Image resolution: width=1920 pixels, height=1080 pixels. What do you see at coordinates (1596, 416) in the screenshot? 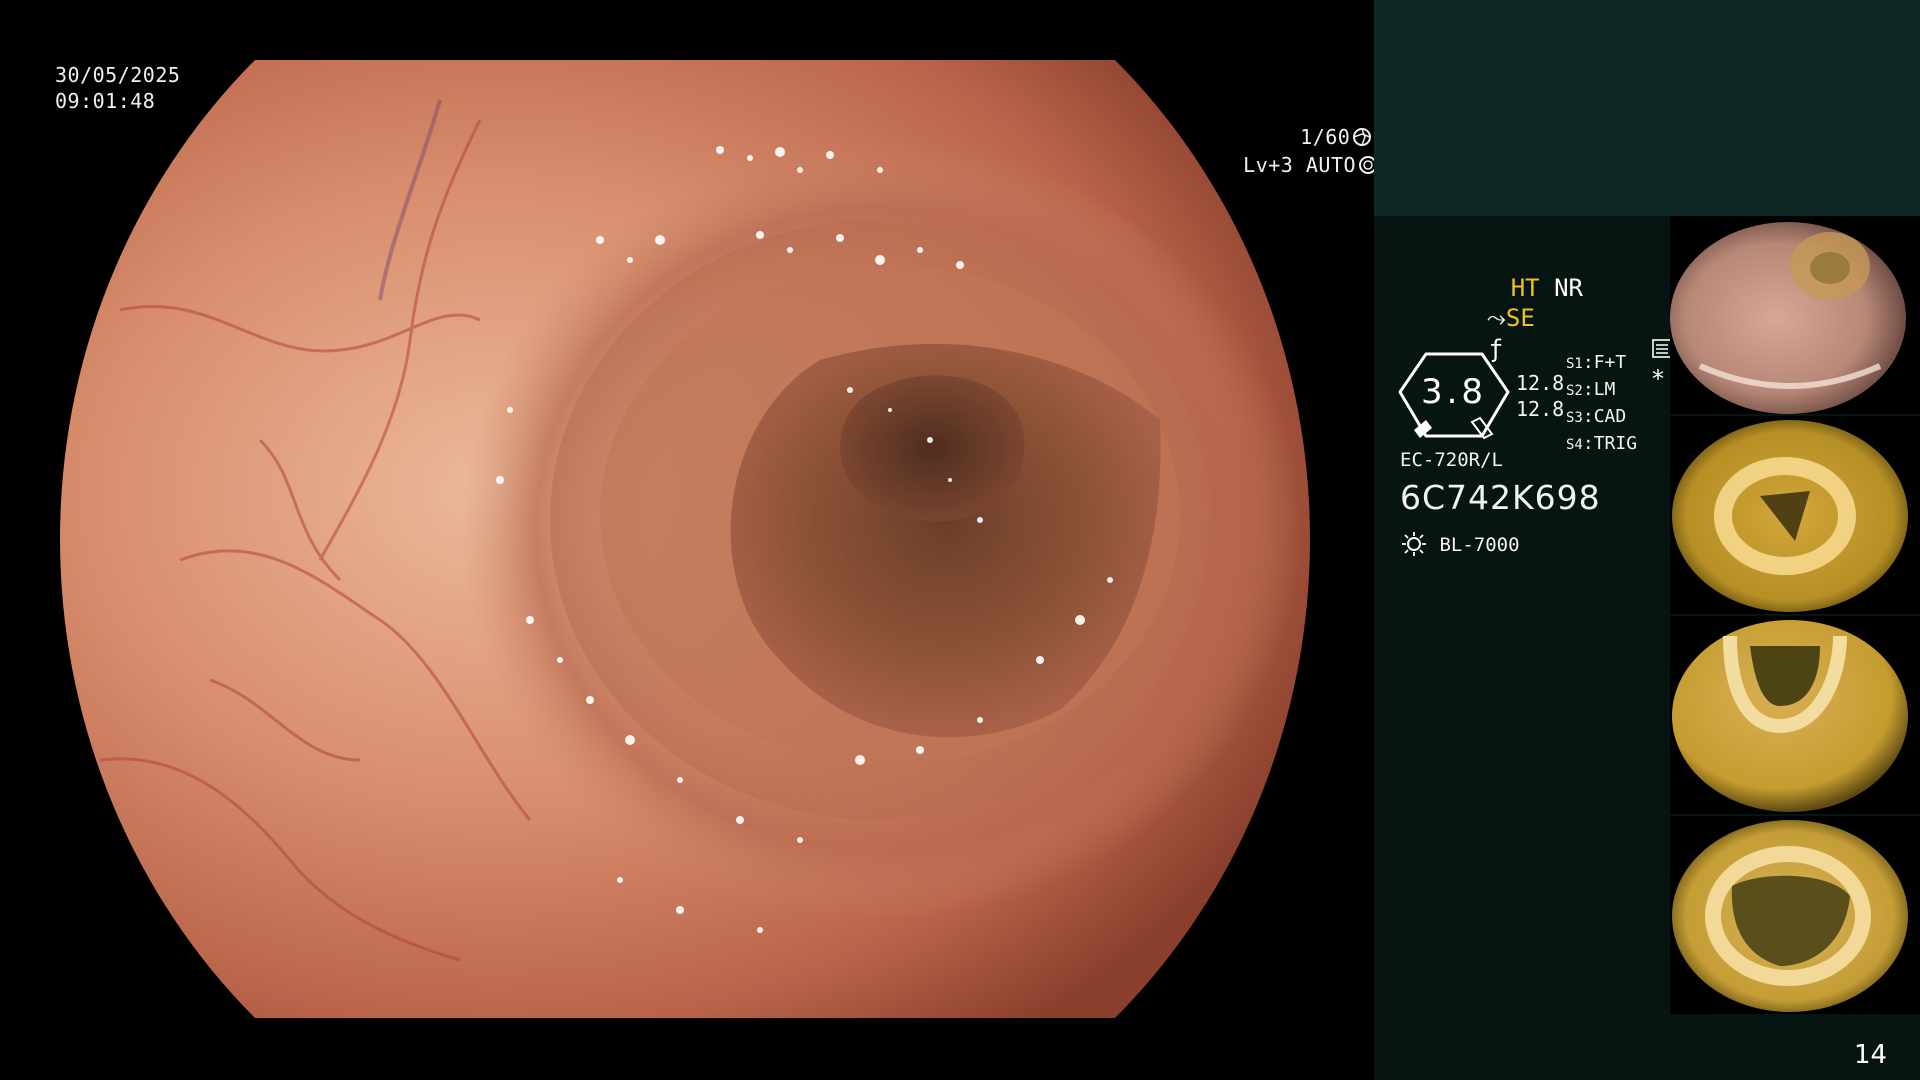
I see `switch-row: S3:CAD` at bounding box center [1596, 416].